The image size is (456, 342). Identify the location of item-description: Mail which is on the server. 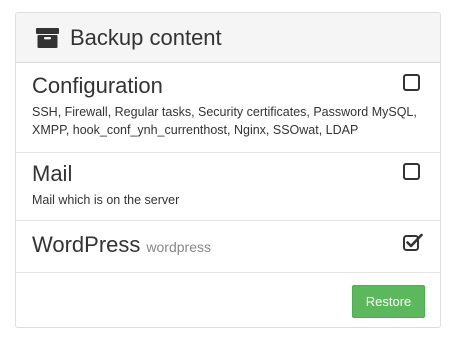
(106, 200).